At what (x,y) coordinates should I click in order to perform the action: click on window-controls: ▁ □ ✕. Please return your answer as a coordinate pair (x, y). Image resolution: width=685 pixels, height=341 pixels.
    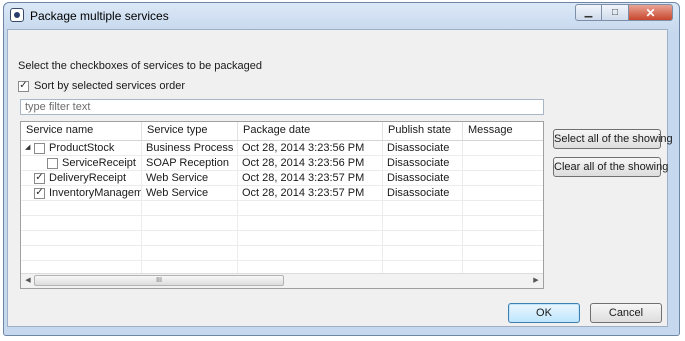
    Looking at the image, I should click on (624, 13).